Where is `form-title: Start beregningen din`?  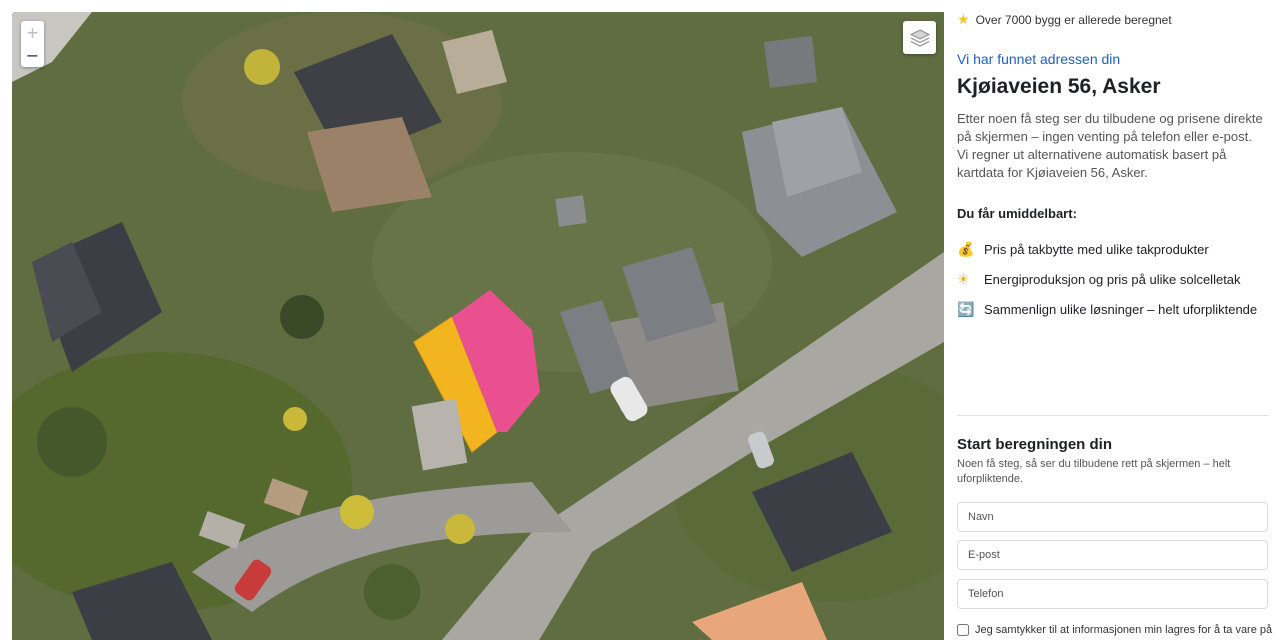 form-title: Start beregningen din is located at coordinates (1035, 444).